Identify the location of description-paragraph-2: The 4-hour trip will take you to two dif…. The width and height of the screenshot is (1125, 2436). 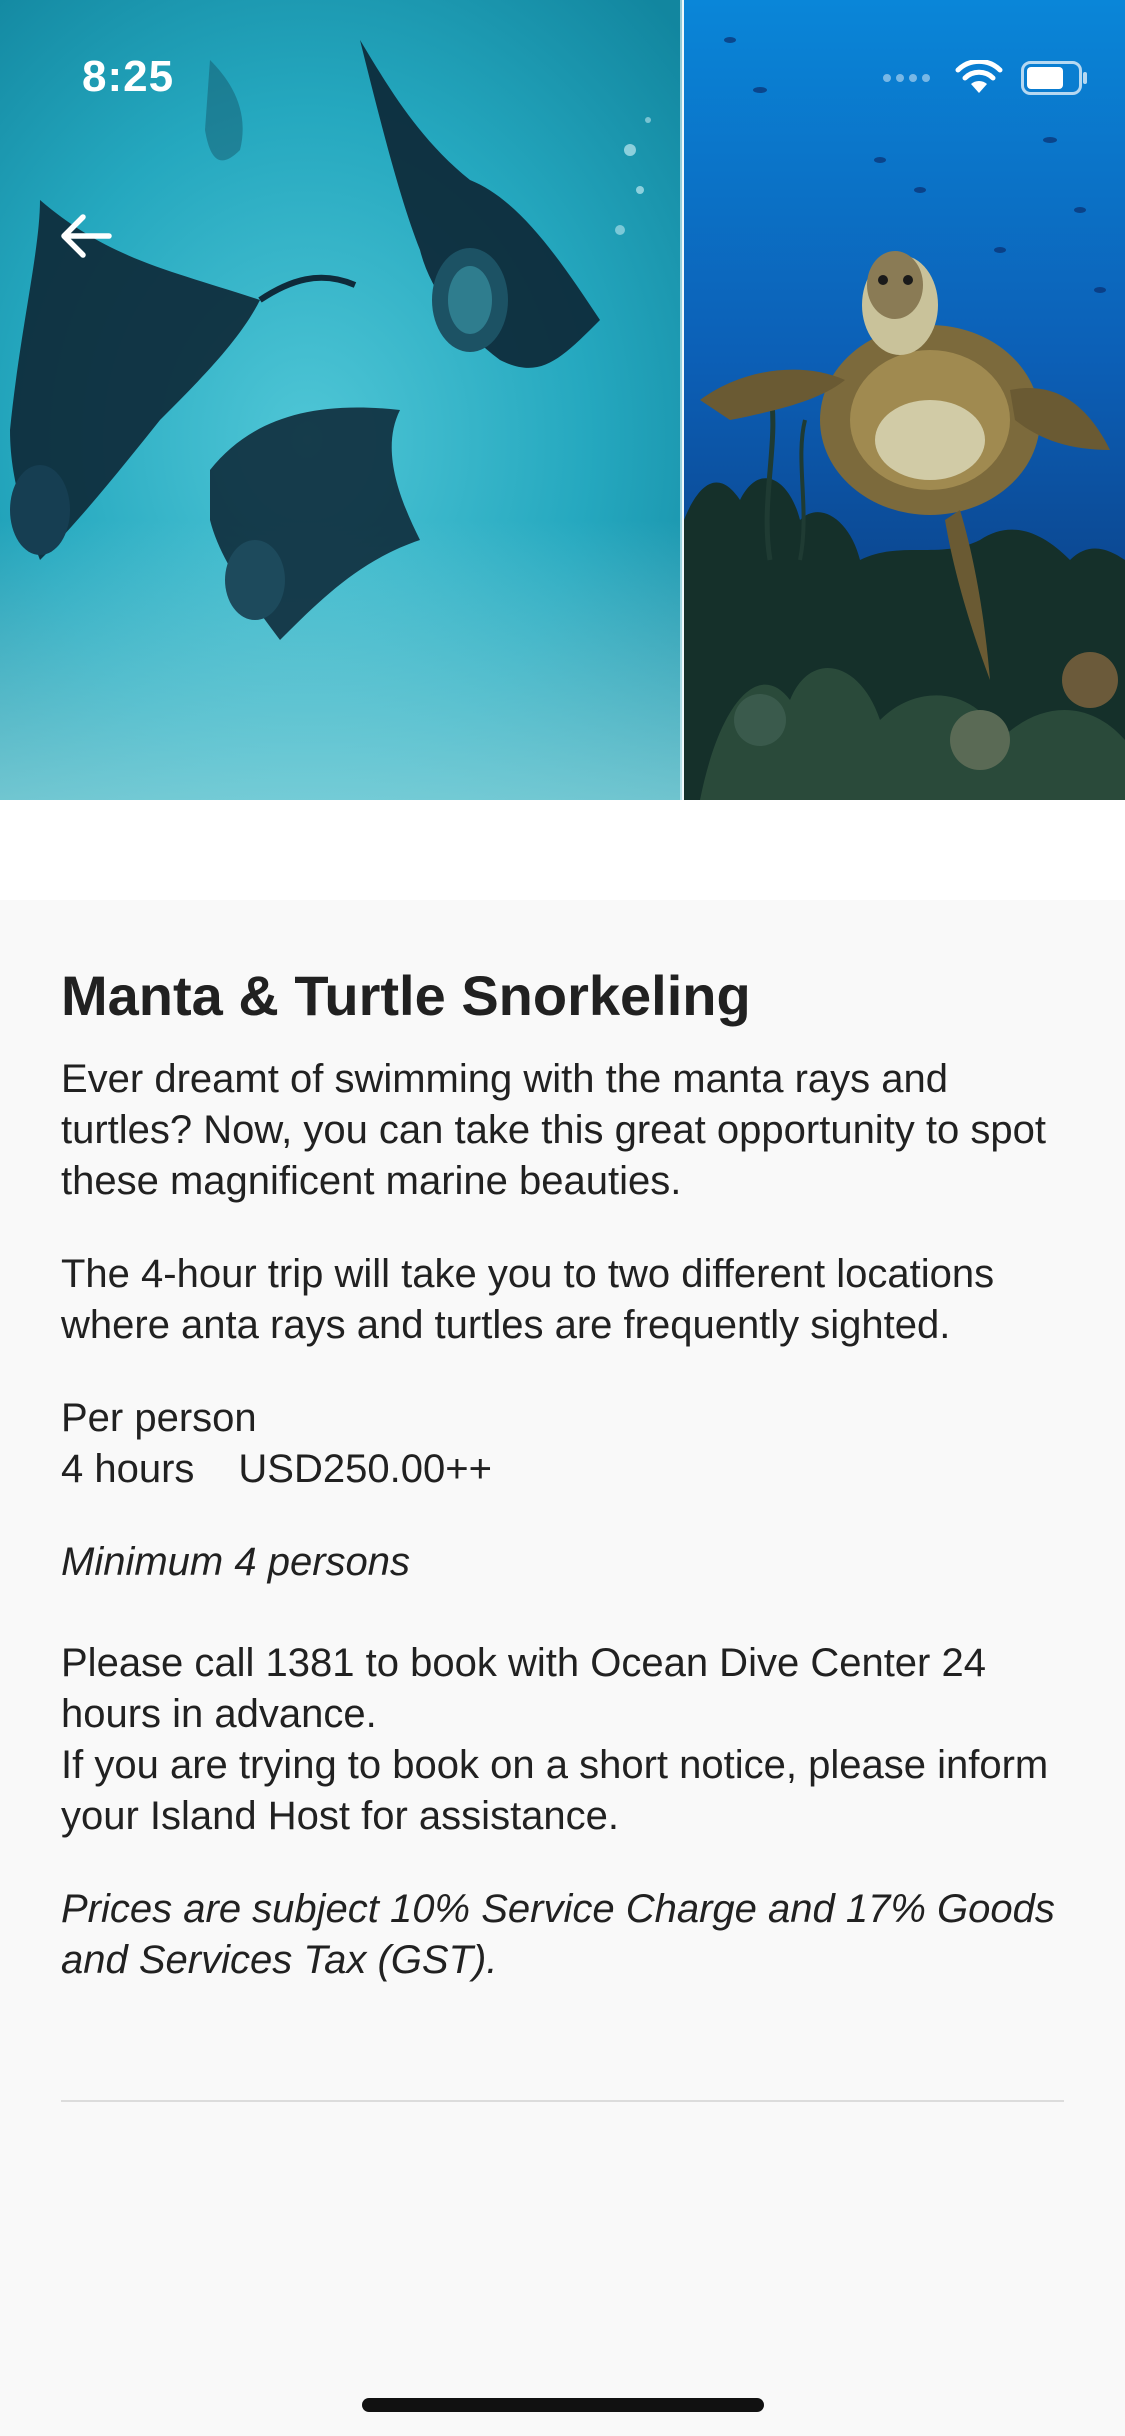
(528, 1299).